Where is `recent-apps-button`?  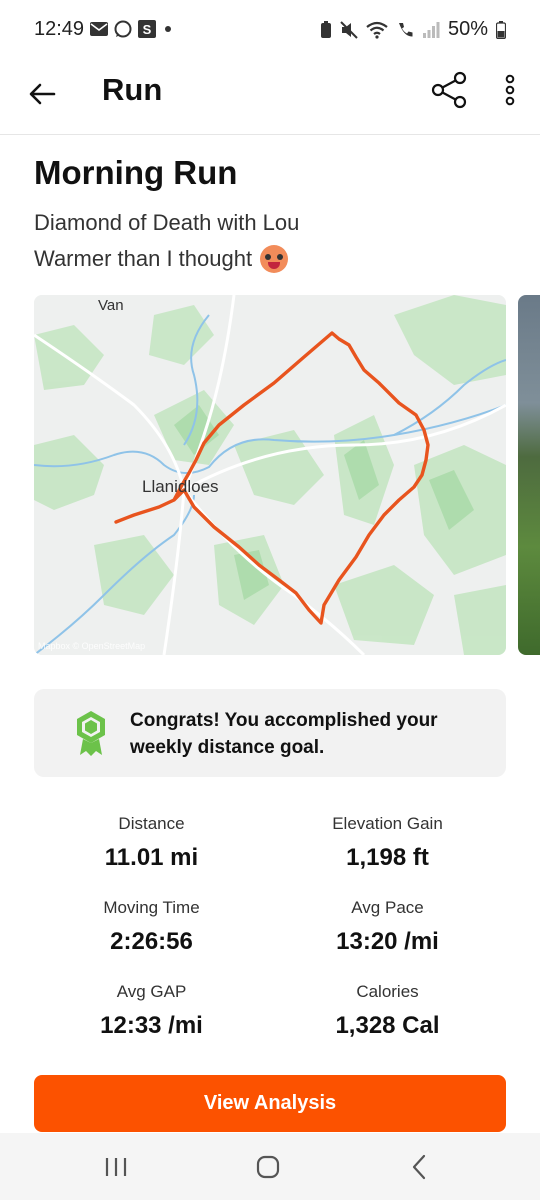 recent-apps-button is located at coordinates (116, 1167).